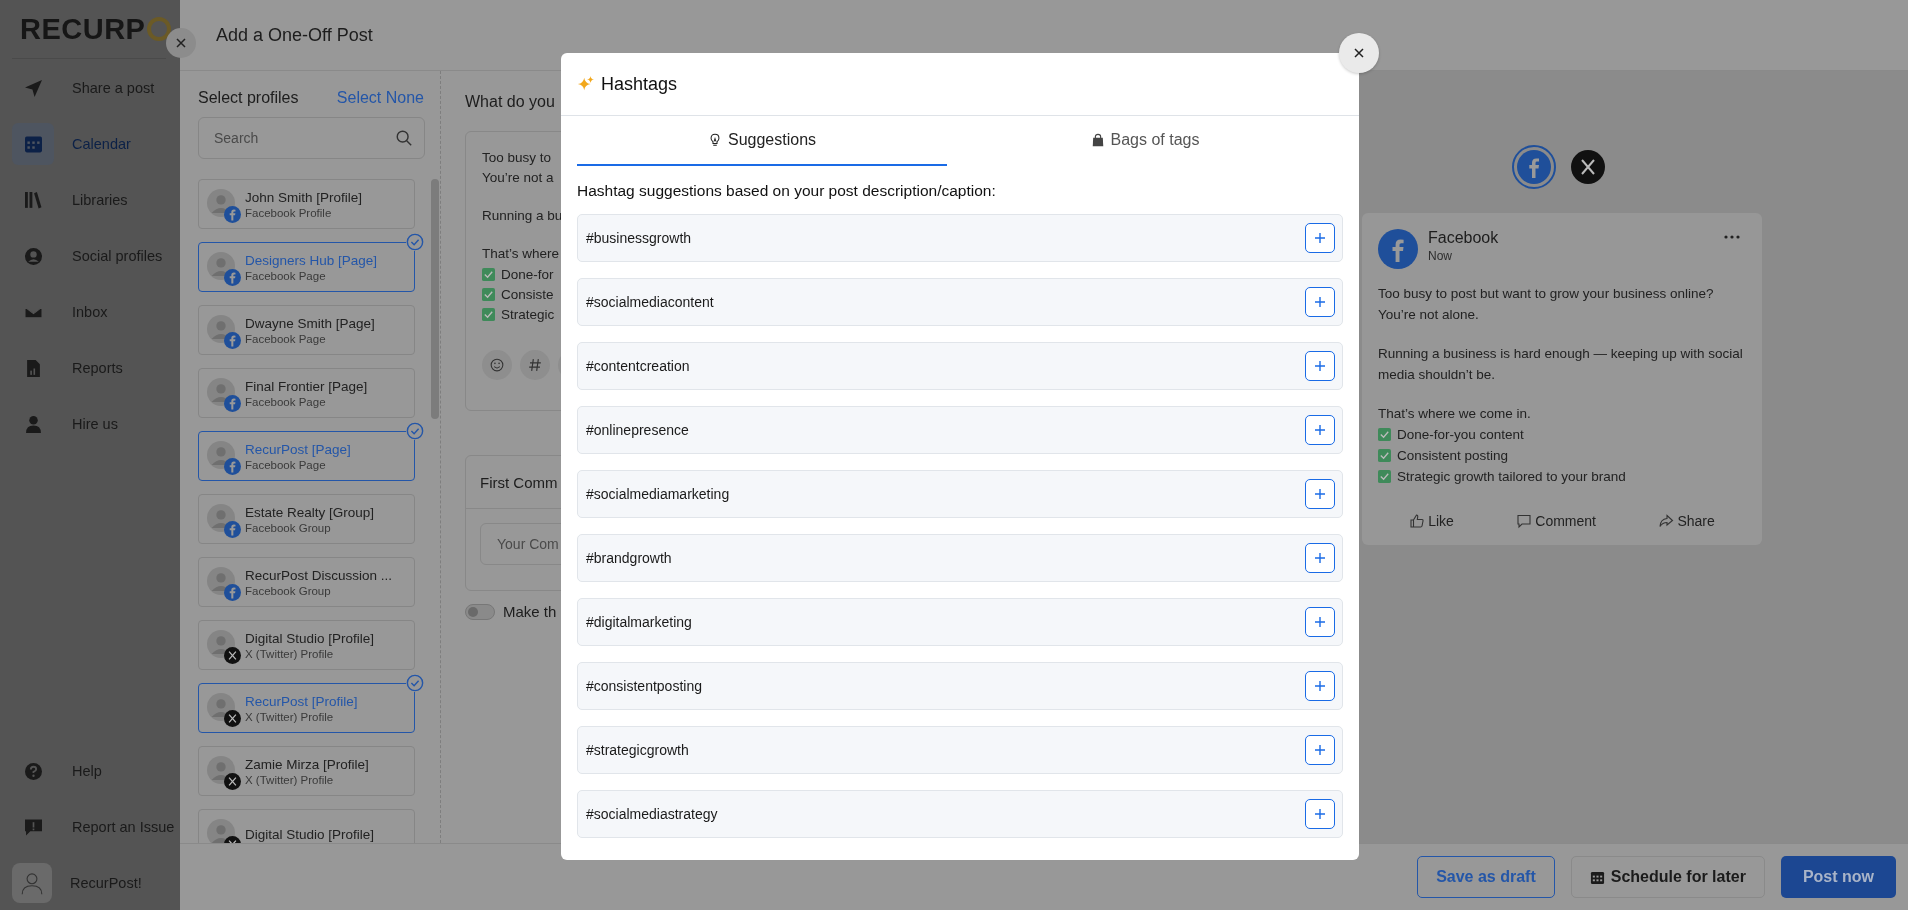  I want to click on section-heading: What do you, so click(510, 102).